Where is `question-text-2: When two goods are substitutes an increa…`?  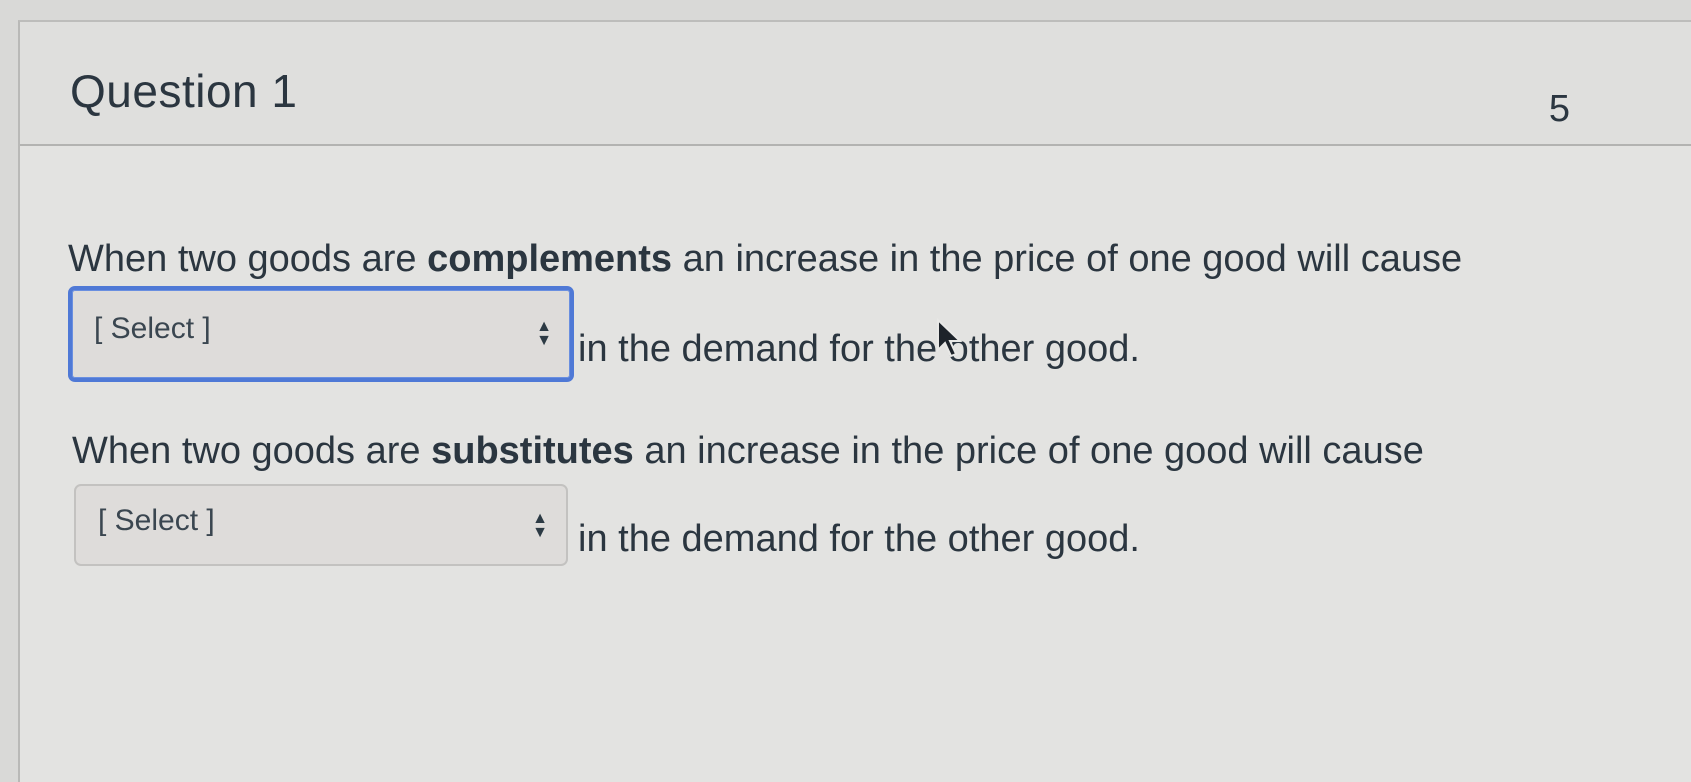
question-text-2: When two goods are substitutes an increa… is located at coordinates (748, 451).